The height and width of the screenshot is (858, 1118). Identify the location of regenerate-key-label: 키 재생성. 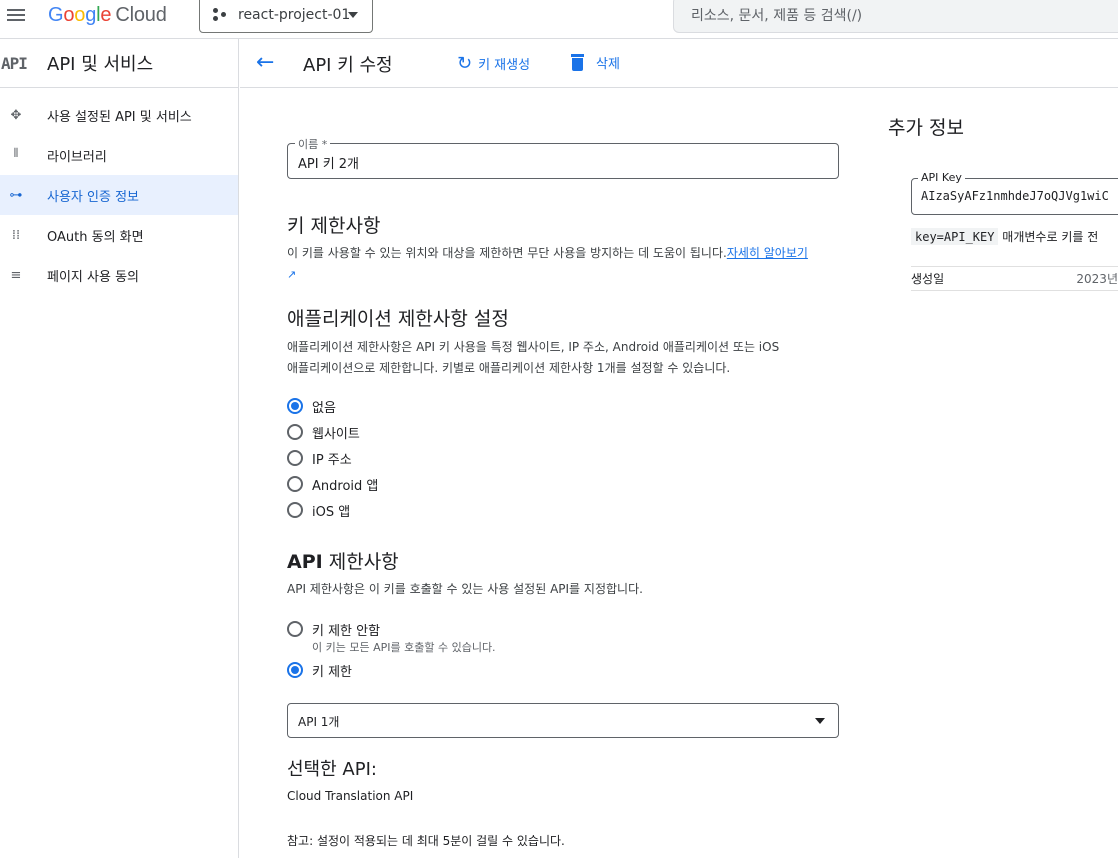
(504, 65).